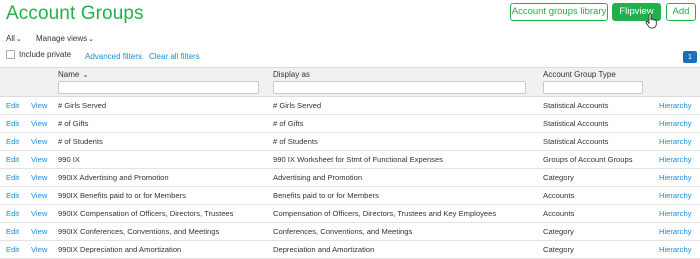  What do you see at coordinates (120, 249) in the screenshot?
I see `cell-name: 990IX Depreciation and Amortization` at bounding box center [120, 249].